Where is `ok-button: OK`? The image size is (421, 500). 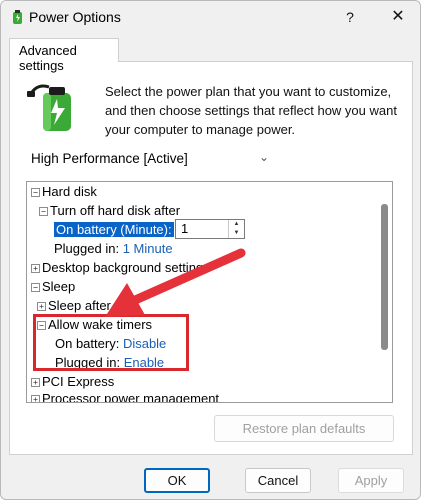 ok-button: OK is located at coordinates (177, 480).